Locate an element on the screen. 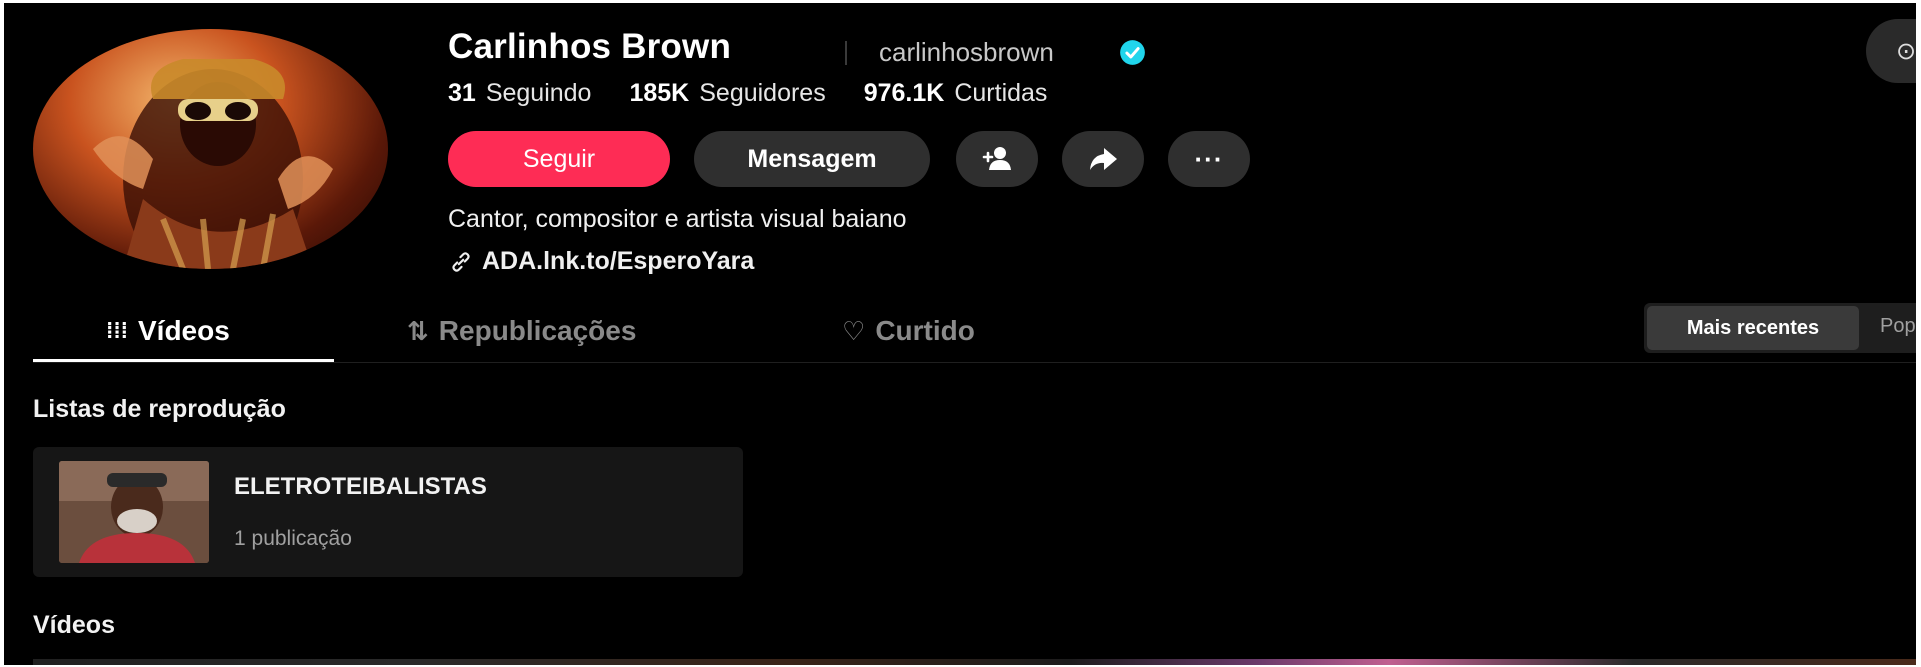 This screenshot has width=1921, height=667. stat-following: 31 Seguindo is located at coordinates (519, 93).